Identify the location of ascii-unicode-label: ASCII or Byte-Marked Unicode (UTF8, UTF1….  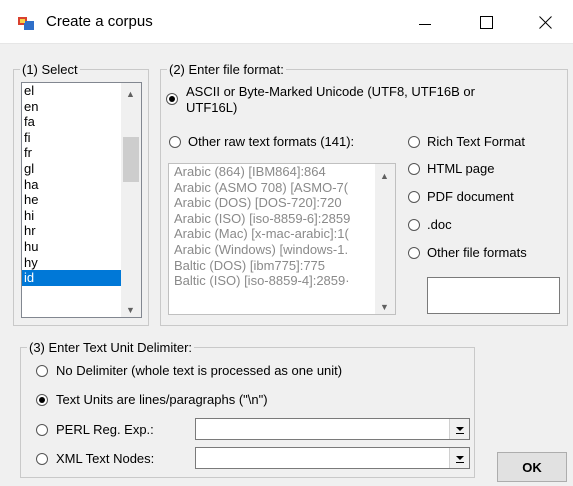
(330, 91).